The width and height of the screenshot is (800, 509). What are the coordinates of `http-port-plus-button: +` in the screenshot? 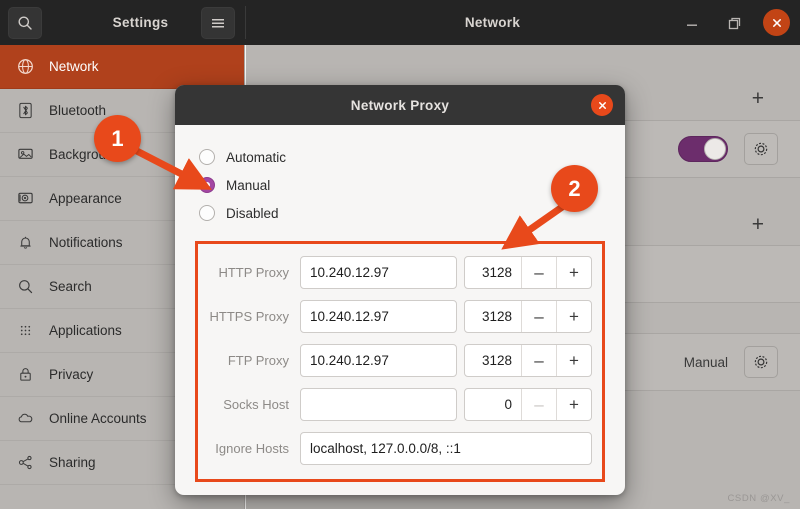 It's located at (573, 272).